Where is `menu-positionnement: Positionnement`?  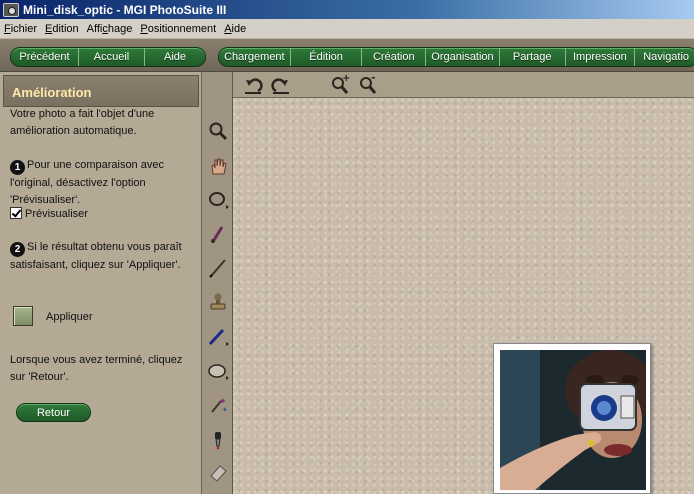
menu-positionnement: Positionnement is located at coordinates (178, 29).